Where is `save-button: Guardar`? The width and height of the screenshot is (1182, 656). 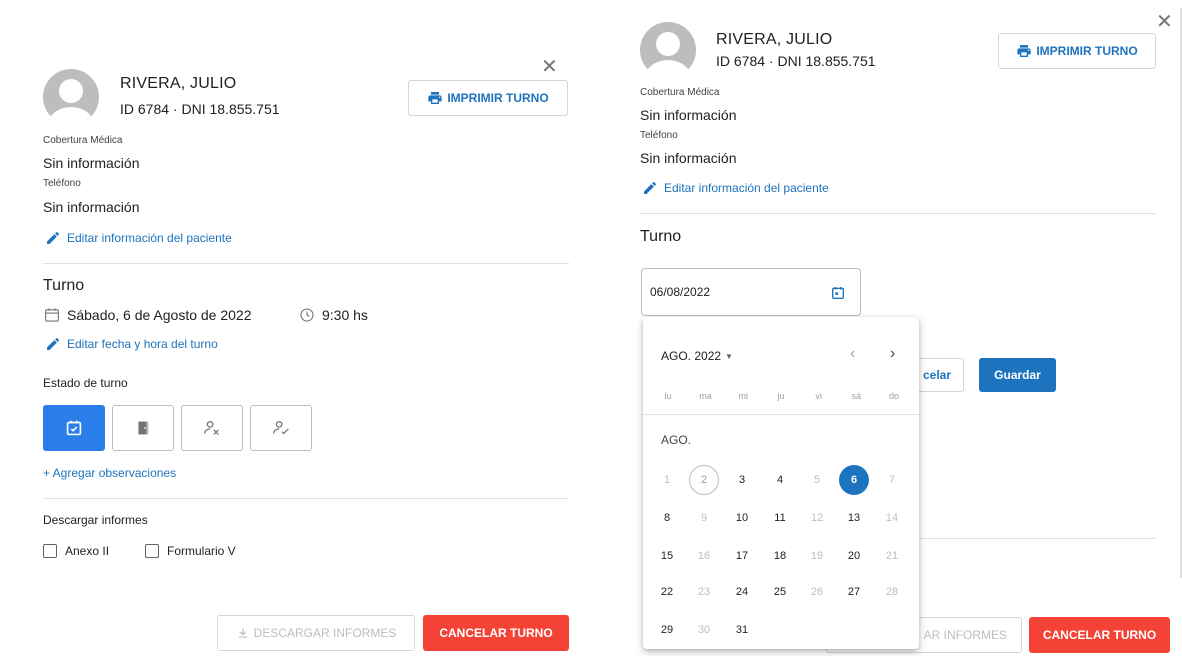 save-button: Guardar is located at coordinates (1017, 375).